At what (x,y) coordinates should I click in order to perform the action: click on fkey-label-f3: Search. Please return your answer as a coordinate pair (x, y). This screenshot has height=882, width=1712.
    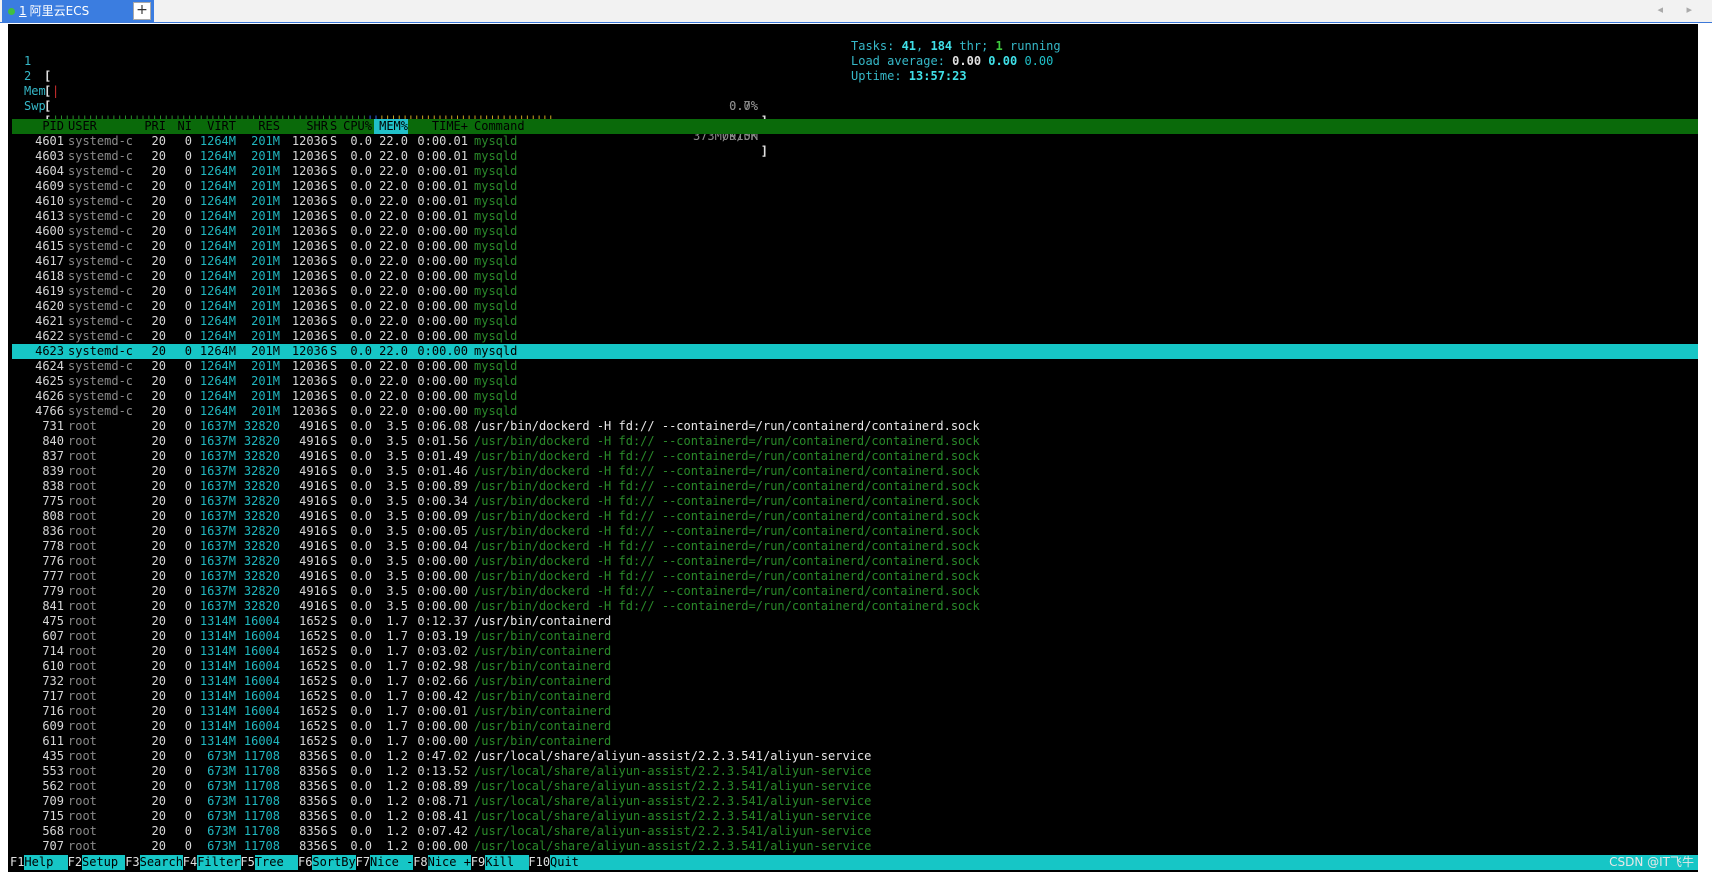
    Looking at the image, I should click on (161, 862).